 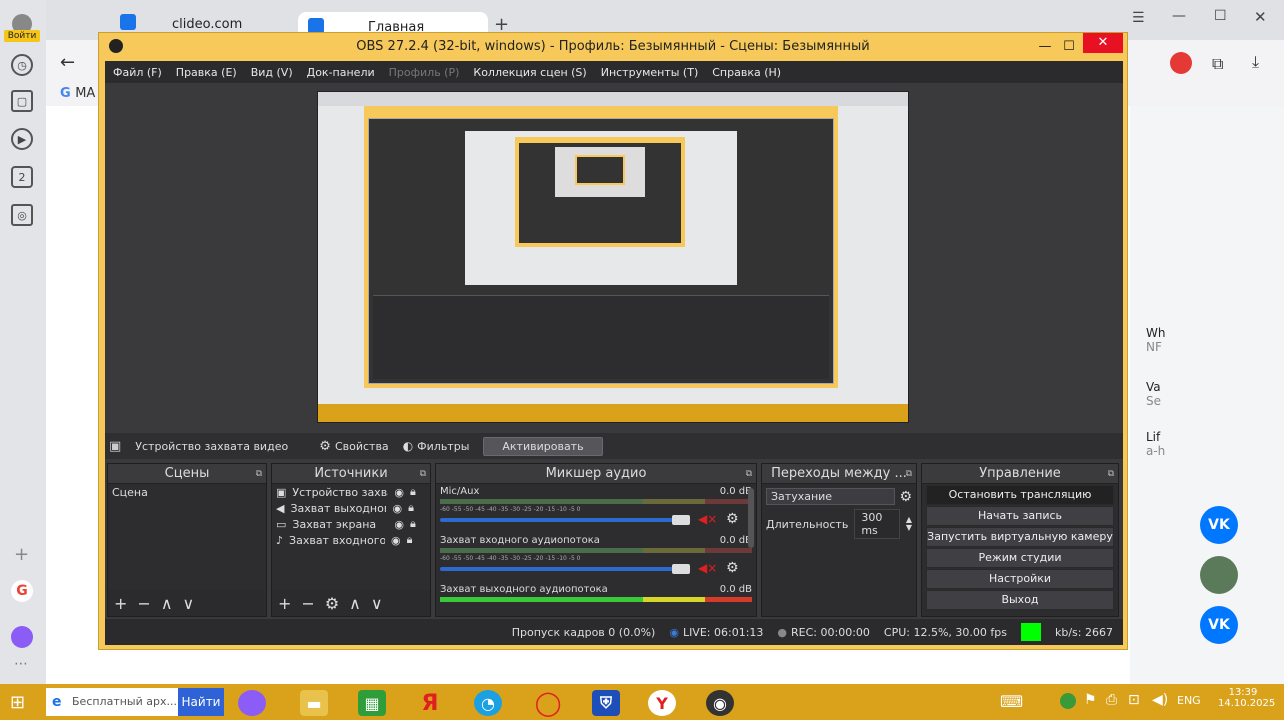 What do you see at coordinates (21, 664) in the screenshot?
I see `more-icon: ⋯` at bounding box center [21, 664].